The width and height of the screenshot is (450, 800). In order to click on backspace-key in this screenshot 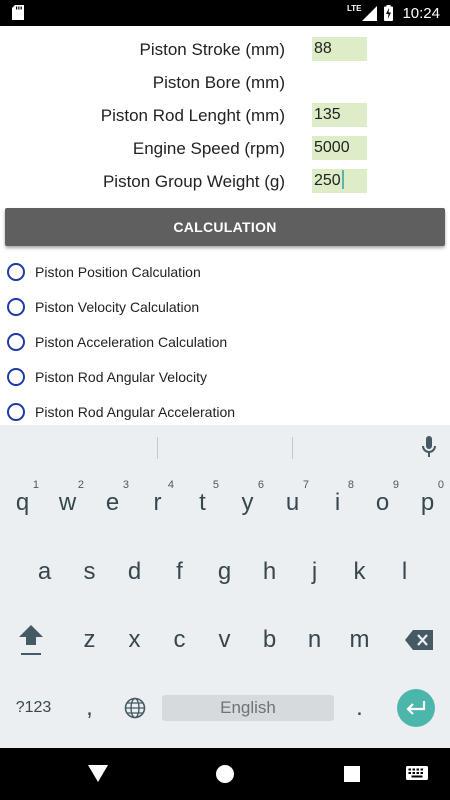, I will do `click(418, 640)`.